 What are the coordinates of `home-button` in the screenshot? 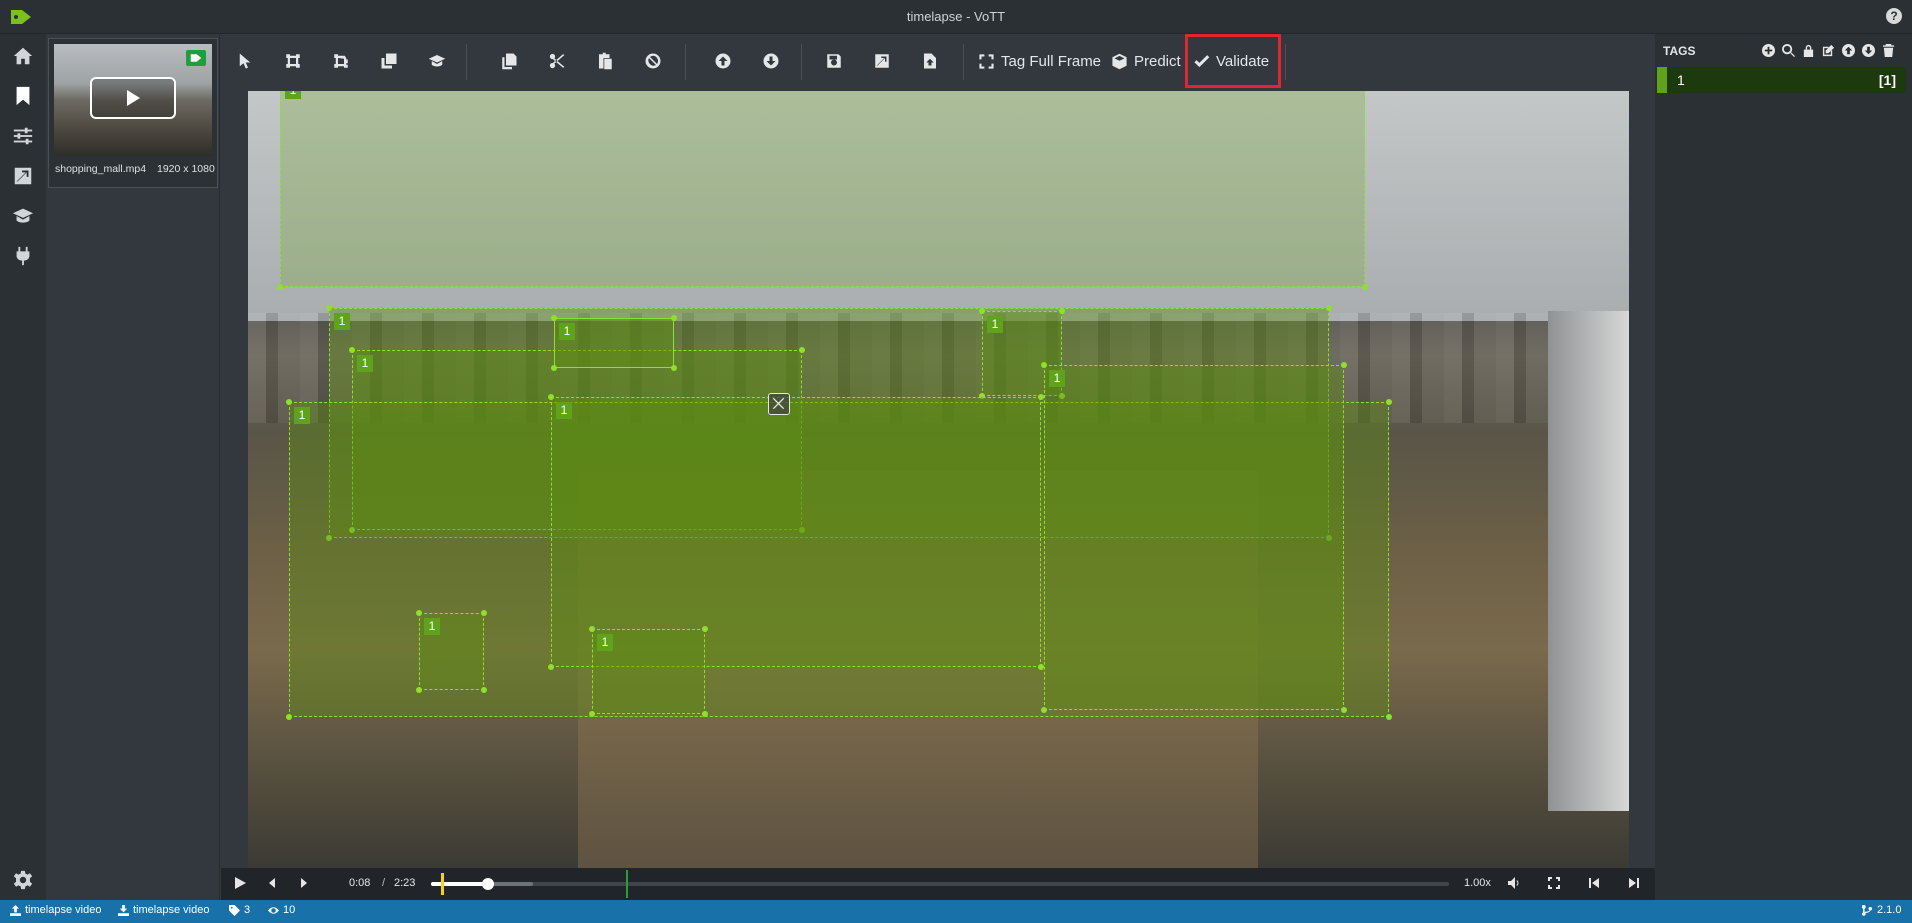 It's located at (23, 56).